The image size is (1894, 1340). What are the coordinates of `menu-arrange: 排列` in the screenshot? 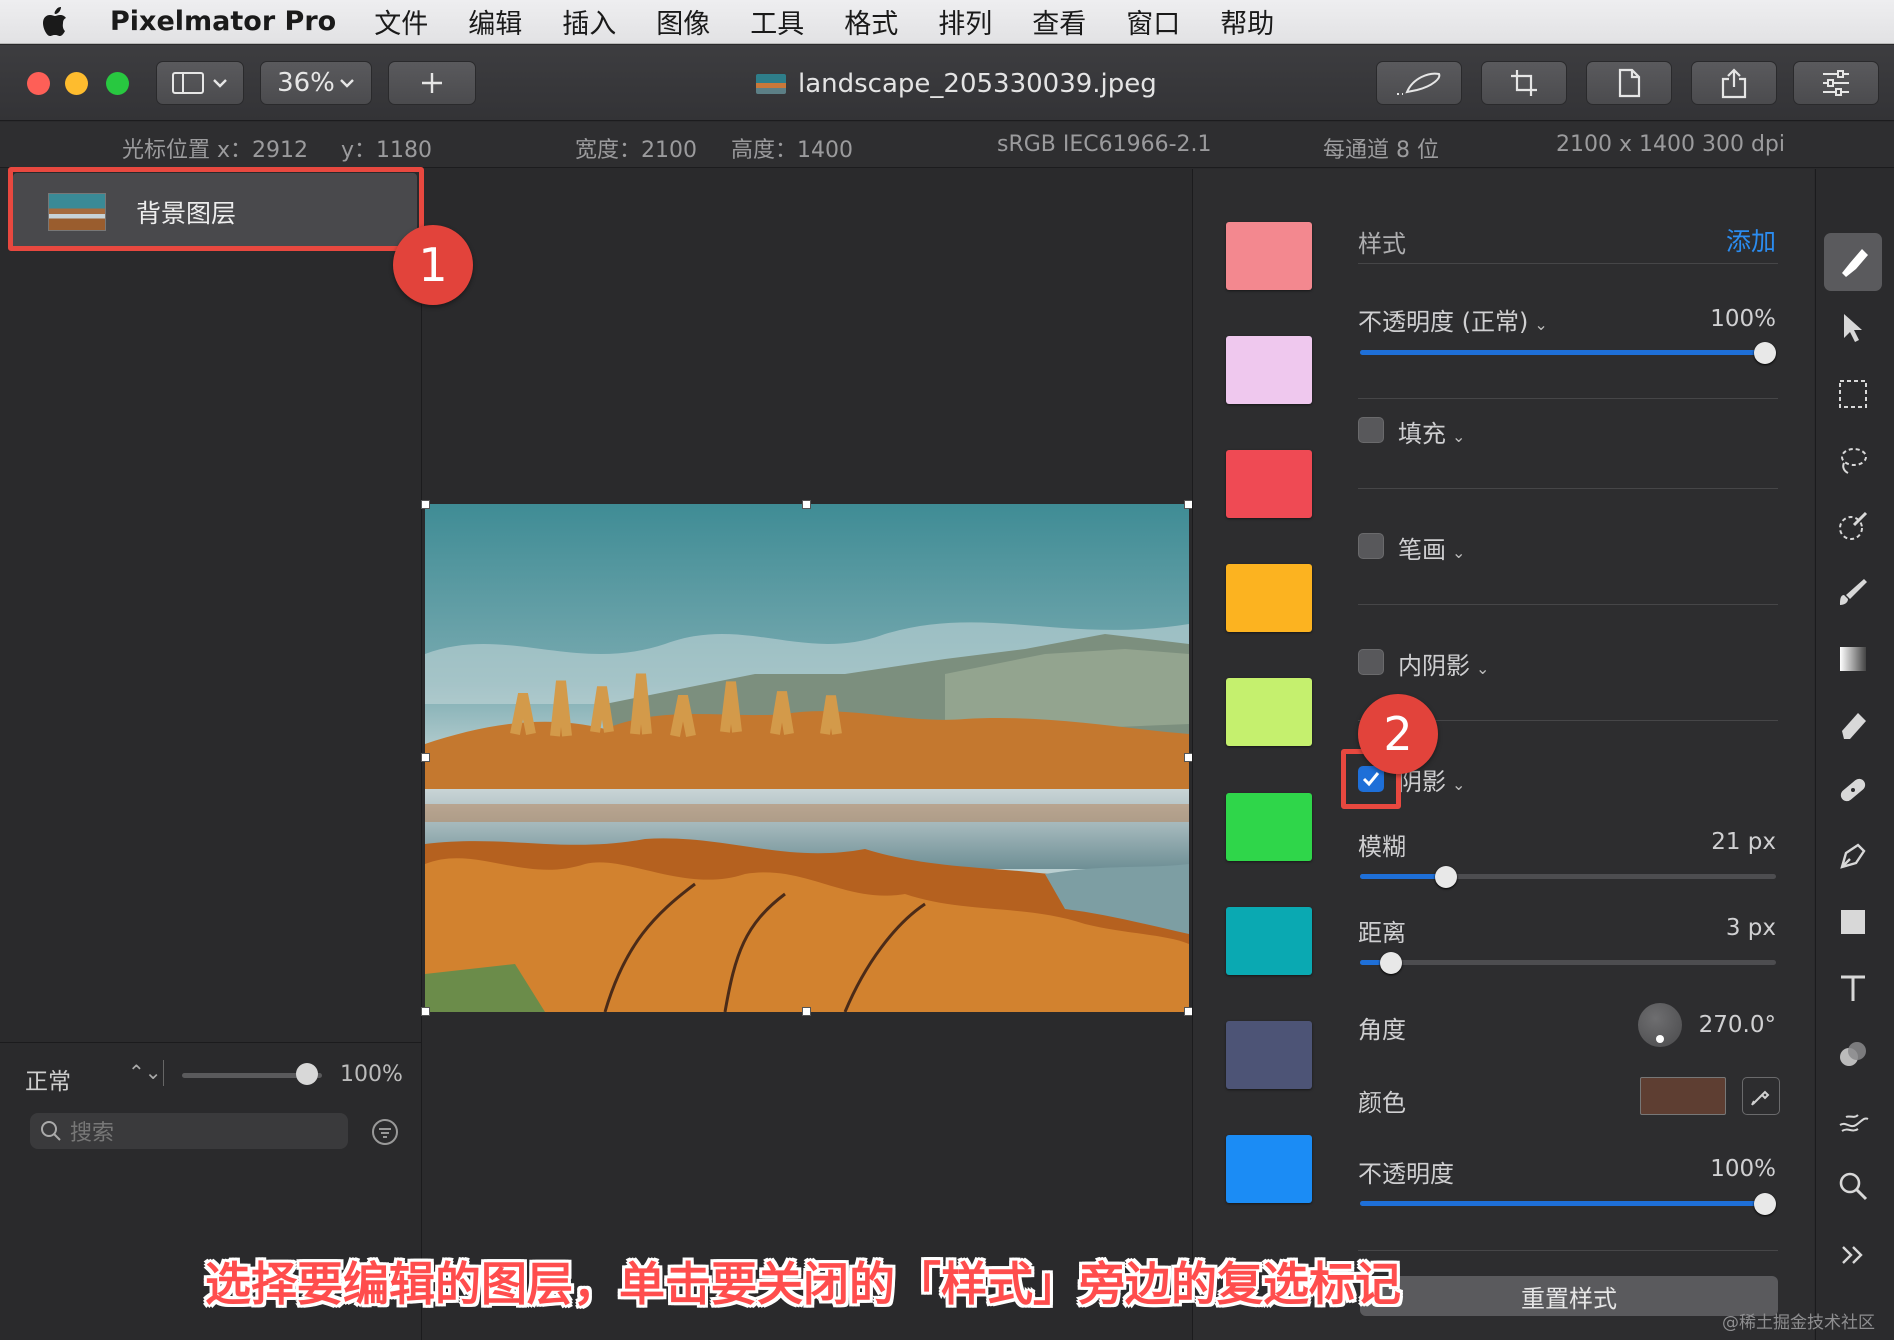 It's located at (965, 21).